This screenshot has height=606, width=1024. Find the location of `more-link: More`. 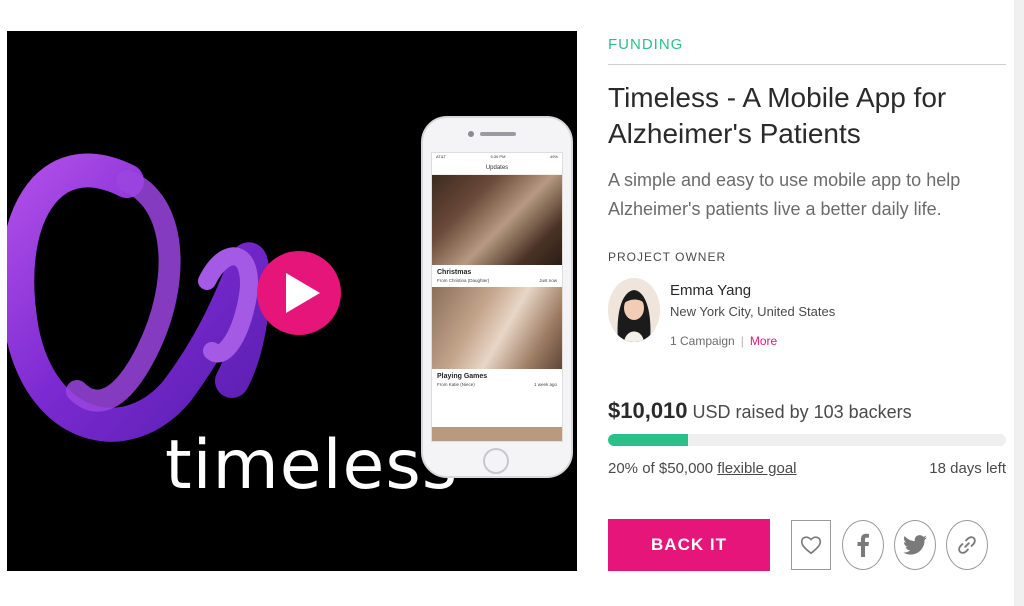

more-link: More is located at coordinates (763, 341).